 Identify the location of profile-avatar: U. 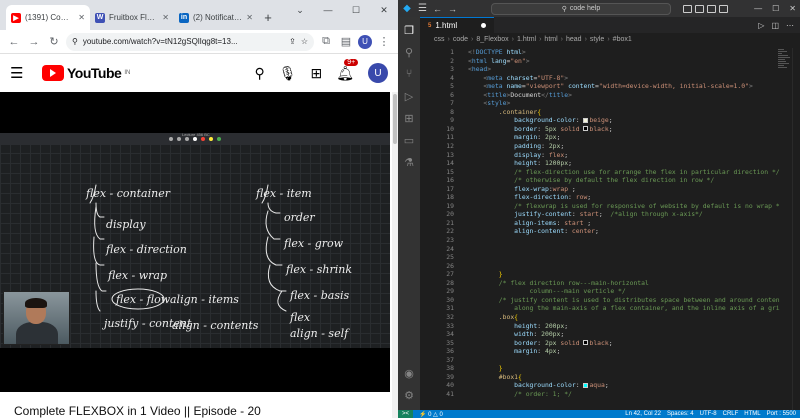
(365, 41).